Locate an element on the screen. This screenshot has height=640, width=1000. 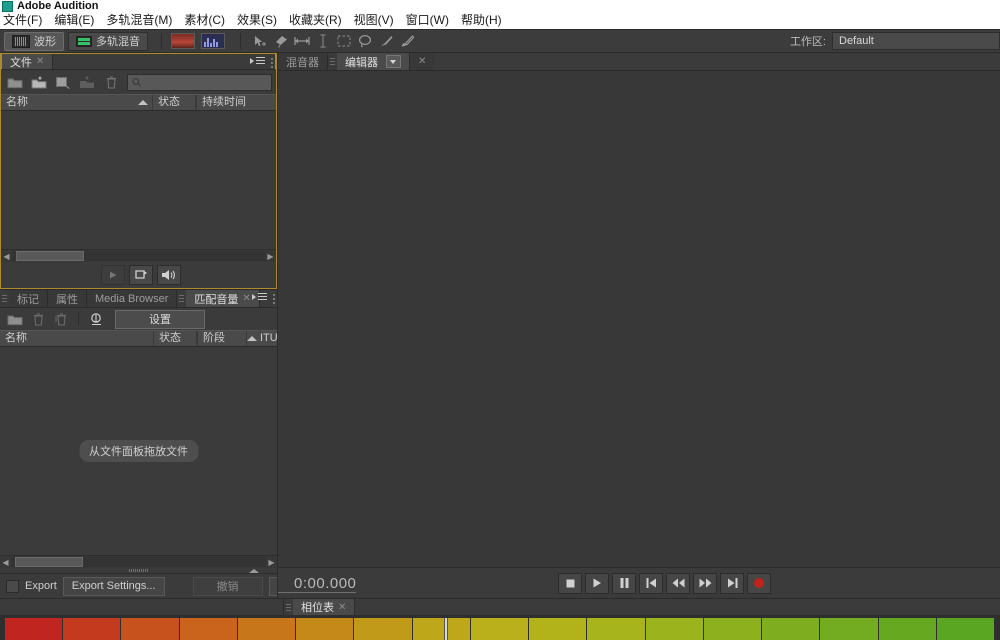
match-settings-button: 设置 is located at coordinates (160, 319).